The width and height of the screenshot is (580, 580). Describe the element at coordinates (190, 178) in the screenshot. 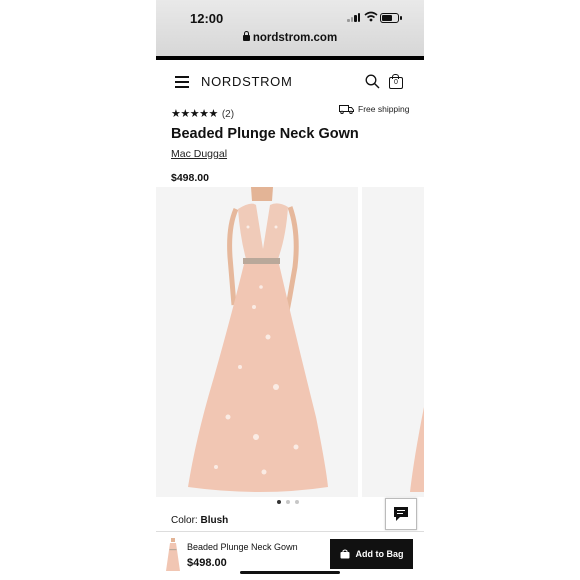

I see `product-price: $498.00` at that location.